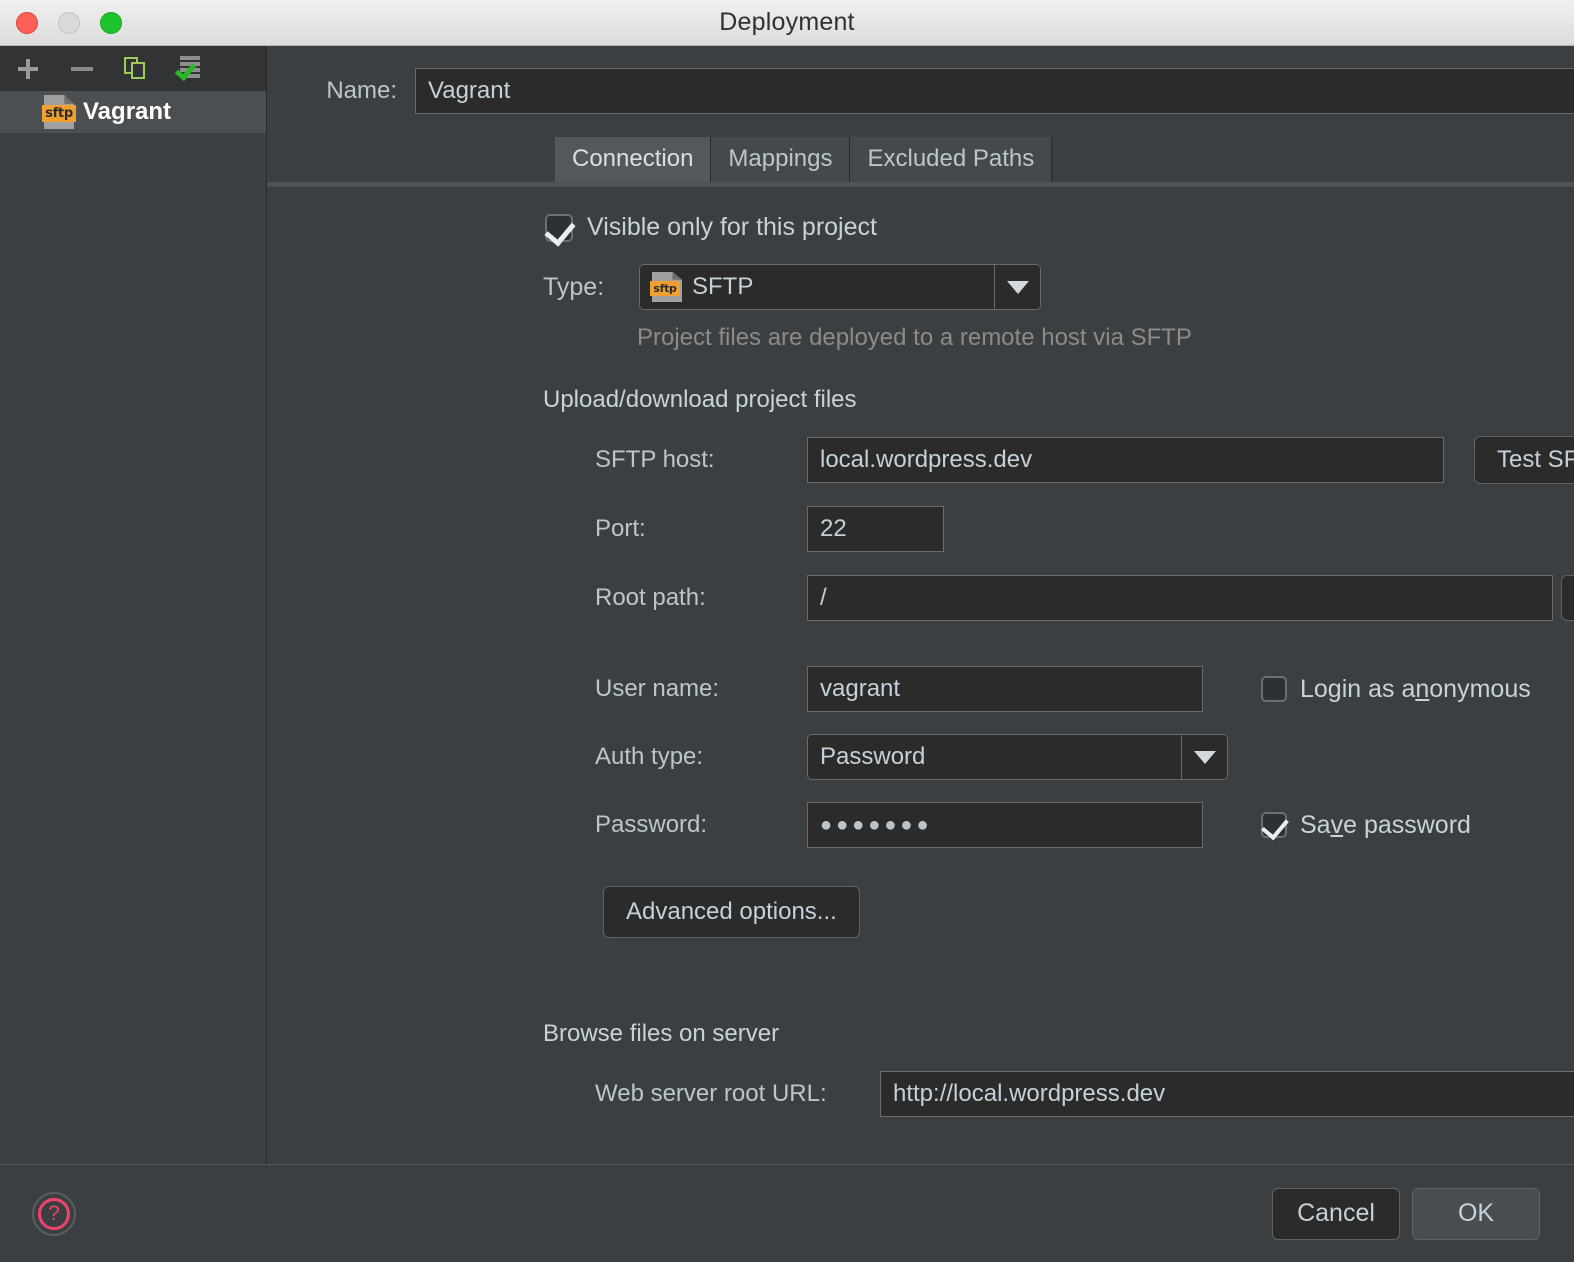 The image size is (1574, 1262). I want to click on root-path-input: /, so click(1180, 598).